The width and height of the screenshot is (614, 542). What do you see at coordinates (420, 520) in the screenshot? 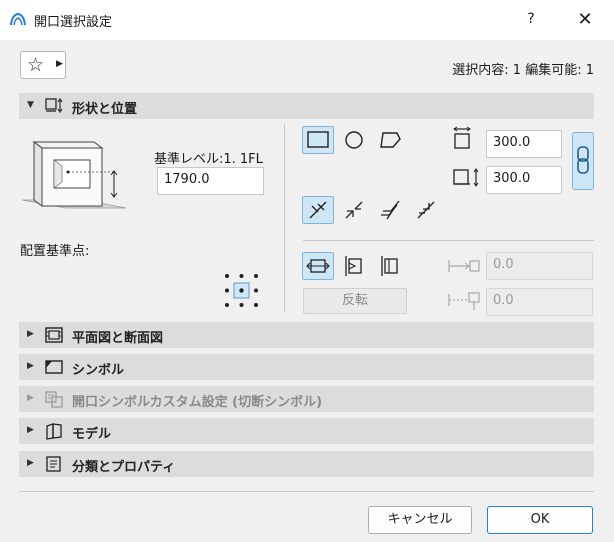
I see `cancel-button: キャンセル` at bounding box center [420, 520].